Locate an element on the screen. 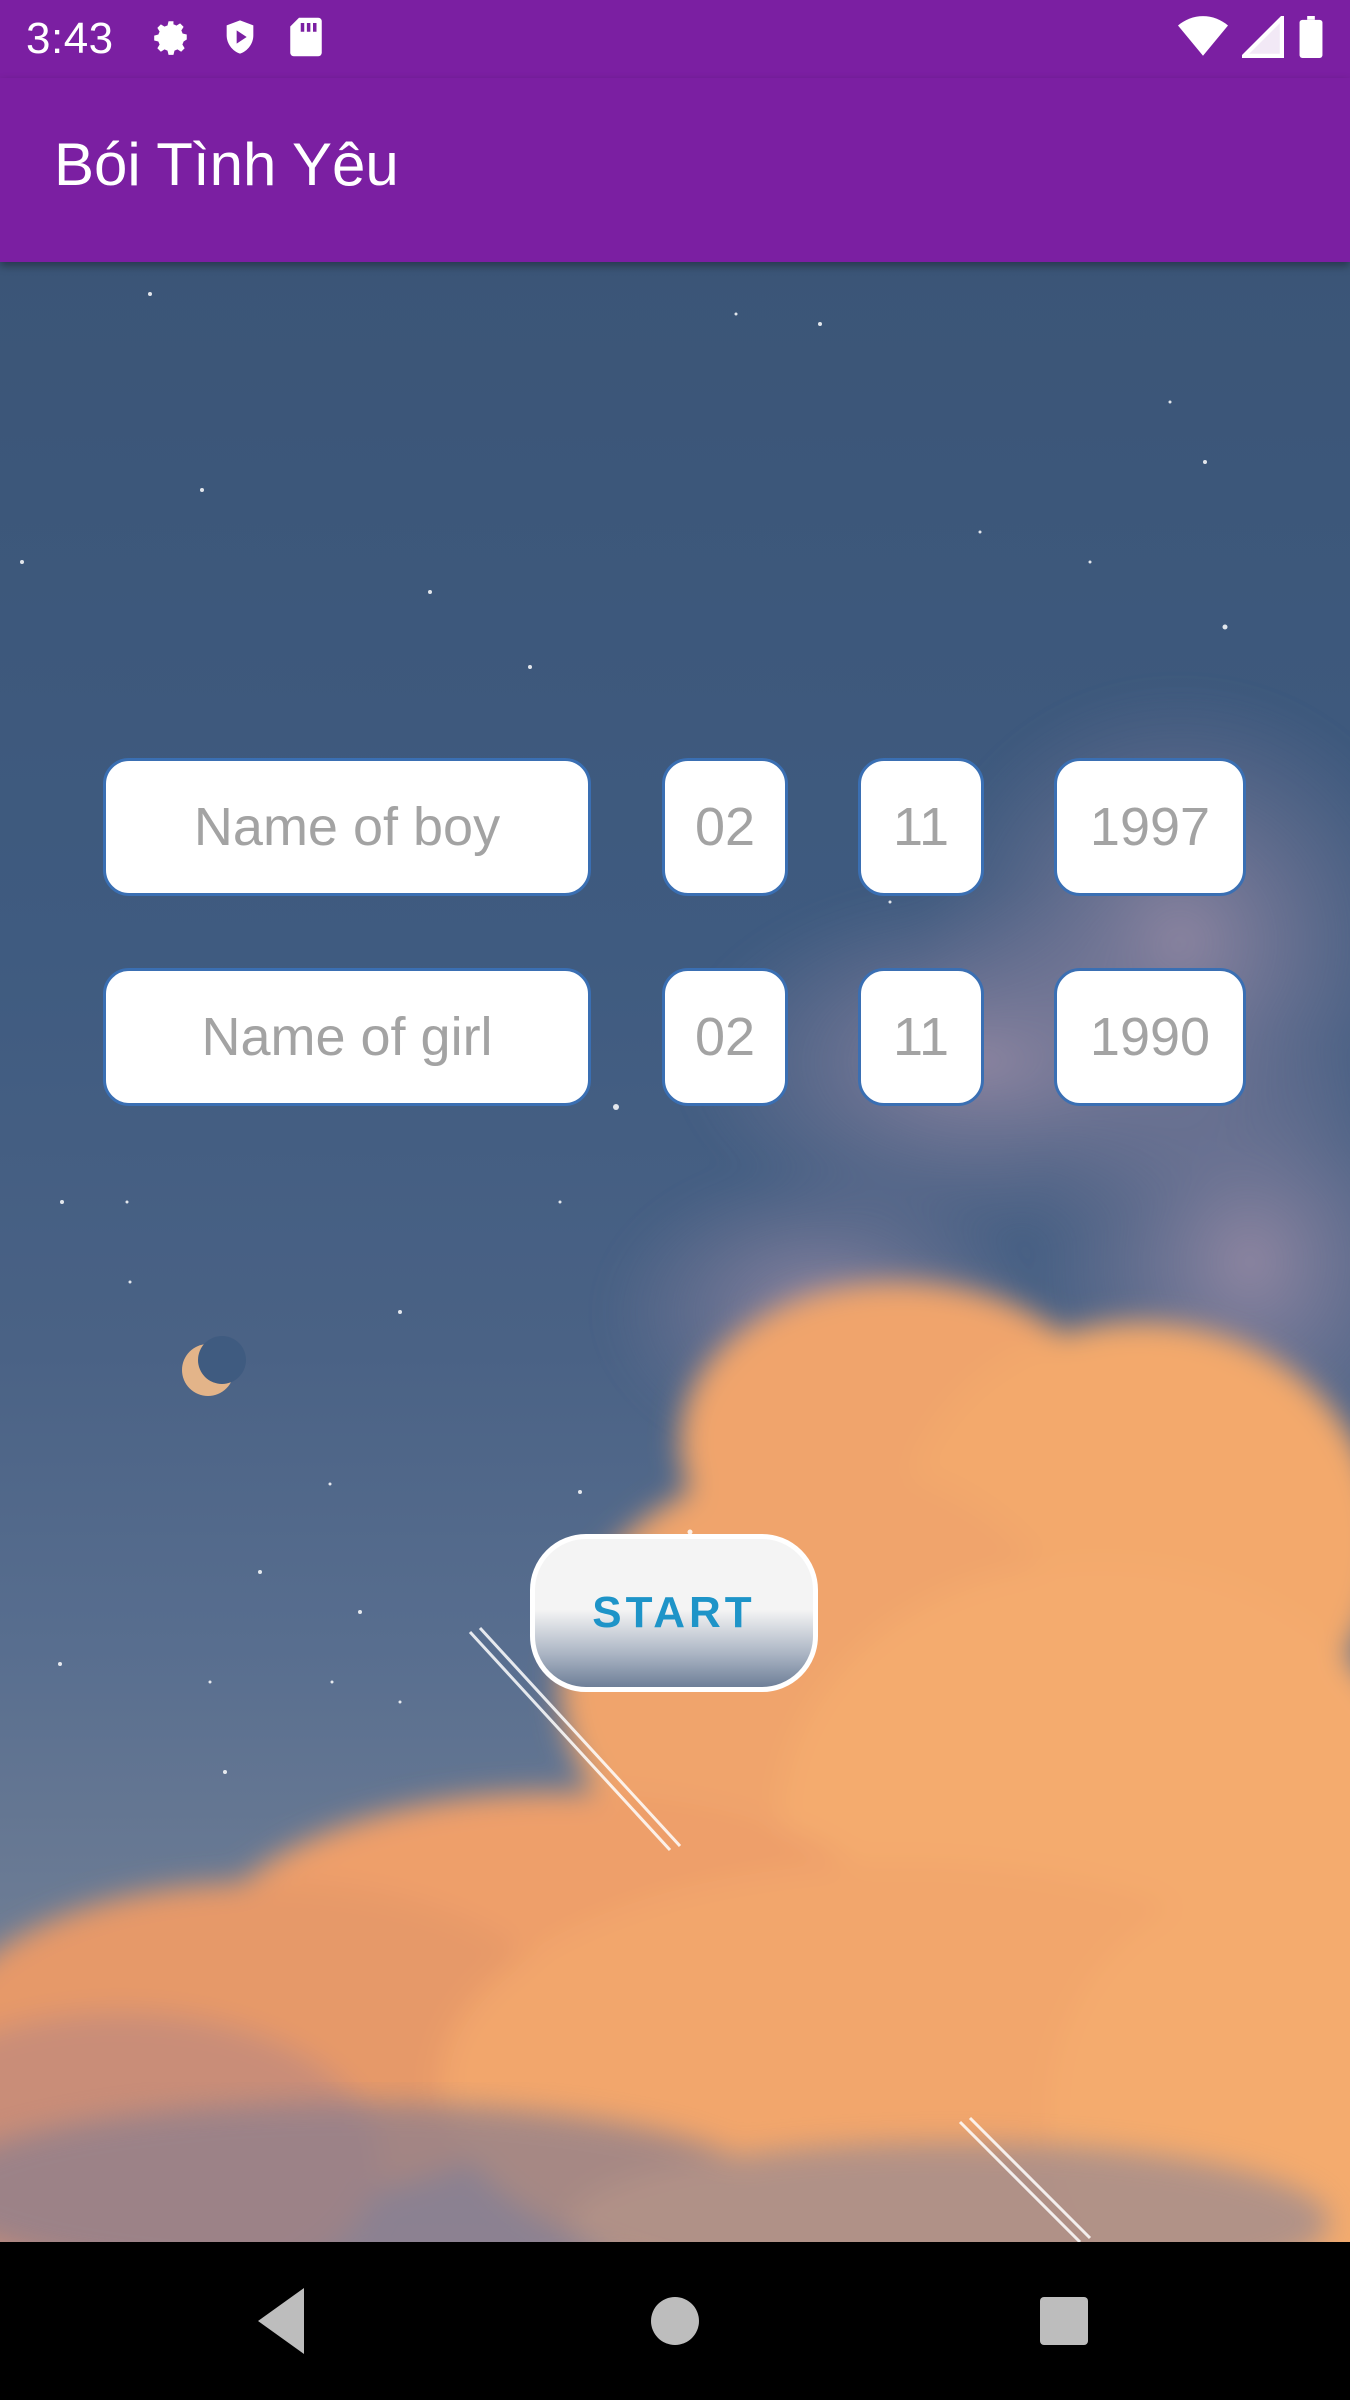 The image size is (1350, 2400). boy-name-input: Name of boy is located at coordinates (347, 827).